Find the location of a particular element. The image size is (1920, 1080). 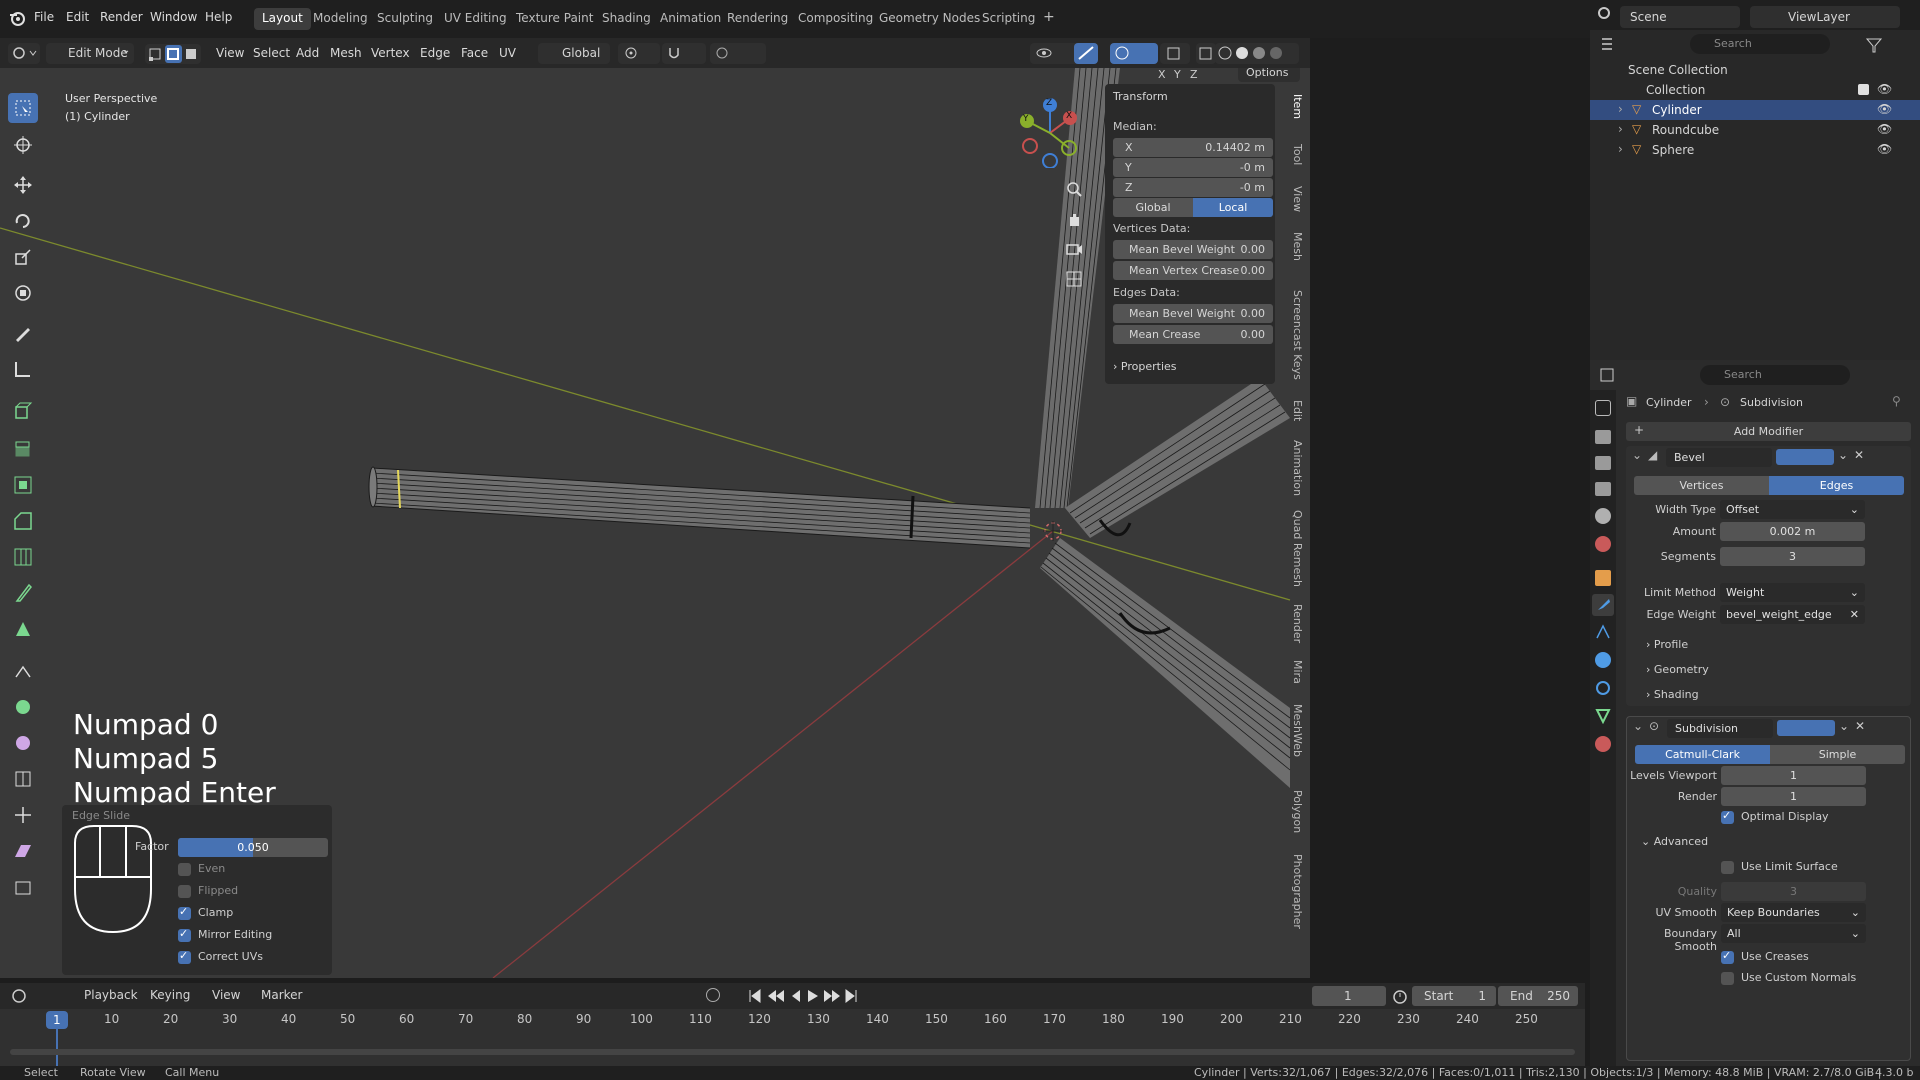

tab-layout: Layout is located at coordinates (282, 19).